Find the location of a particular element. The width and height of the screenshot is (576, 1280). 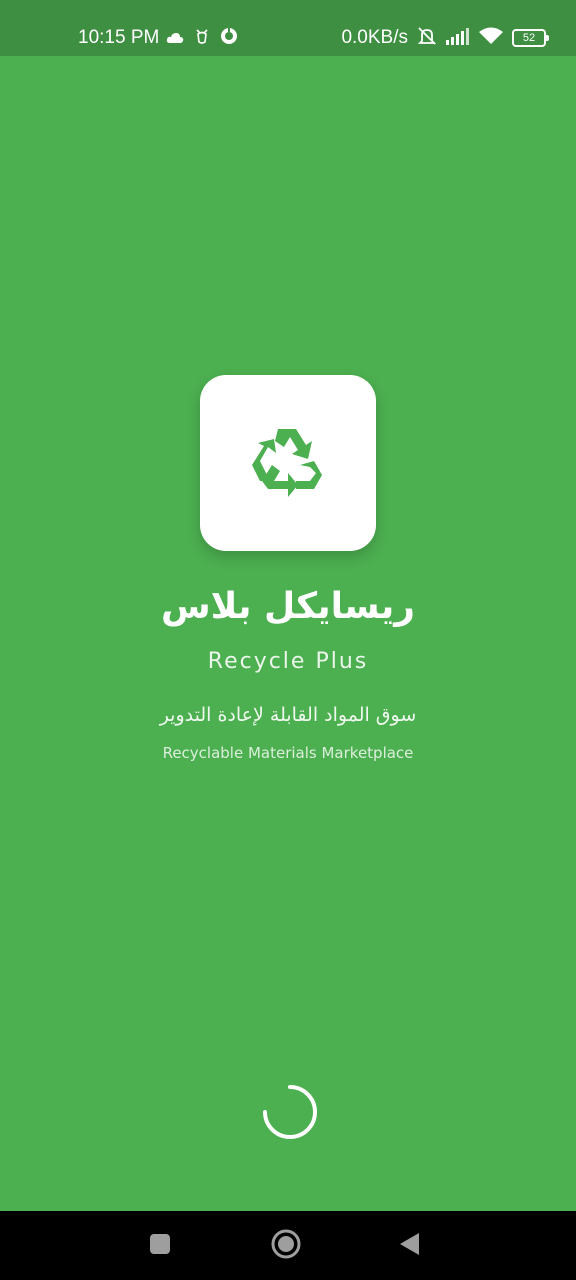

recents-button is located at coordinates (160, 1245).